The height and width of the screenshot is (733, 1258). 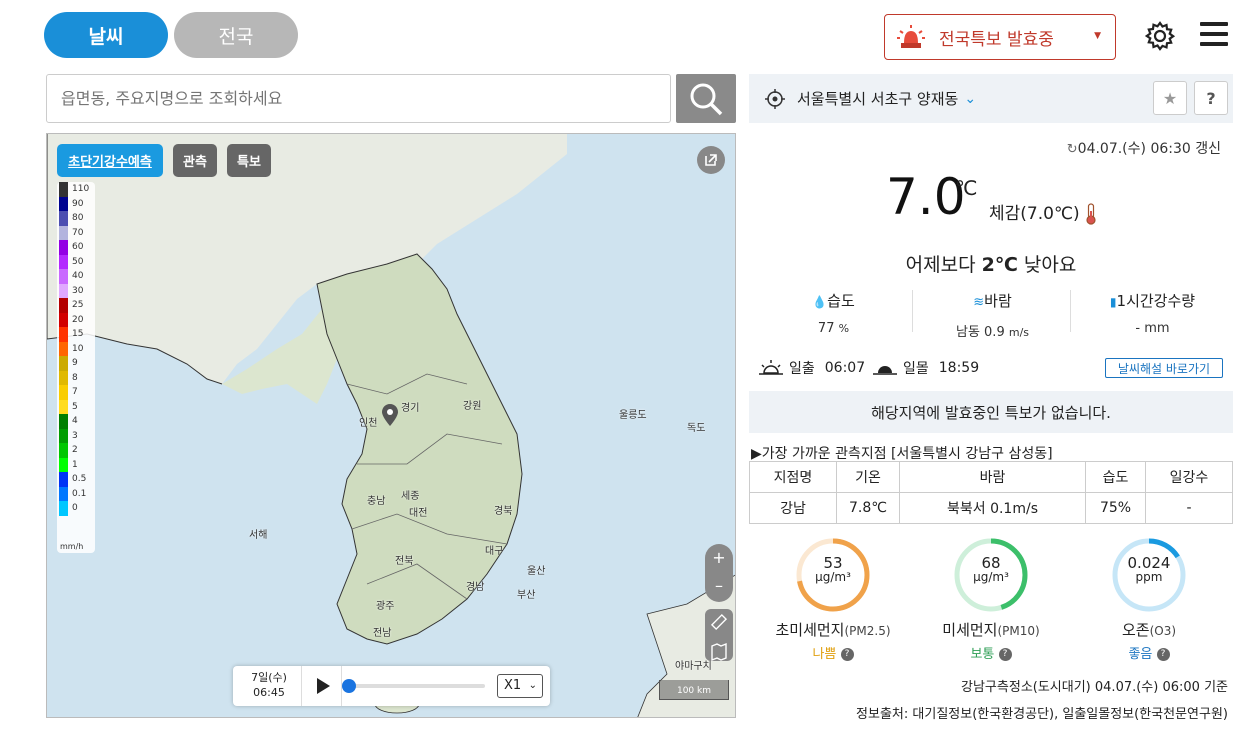 What do you see at coordinates (877, 98) in the screenshot?
I see `location-name: 서울특별시 서초구 양재동` at bounding box center [877, 98].